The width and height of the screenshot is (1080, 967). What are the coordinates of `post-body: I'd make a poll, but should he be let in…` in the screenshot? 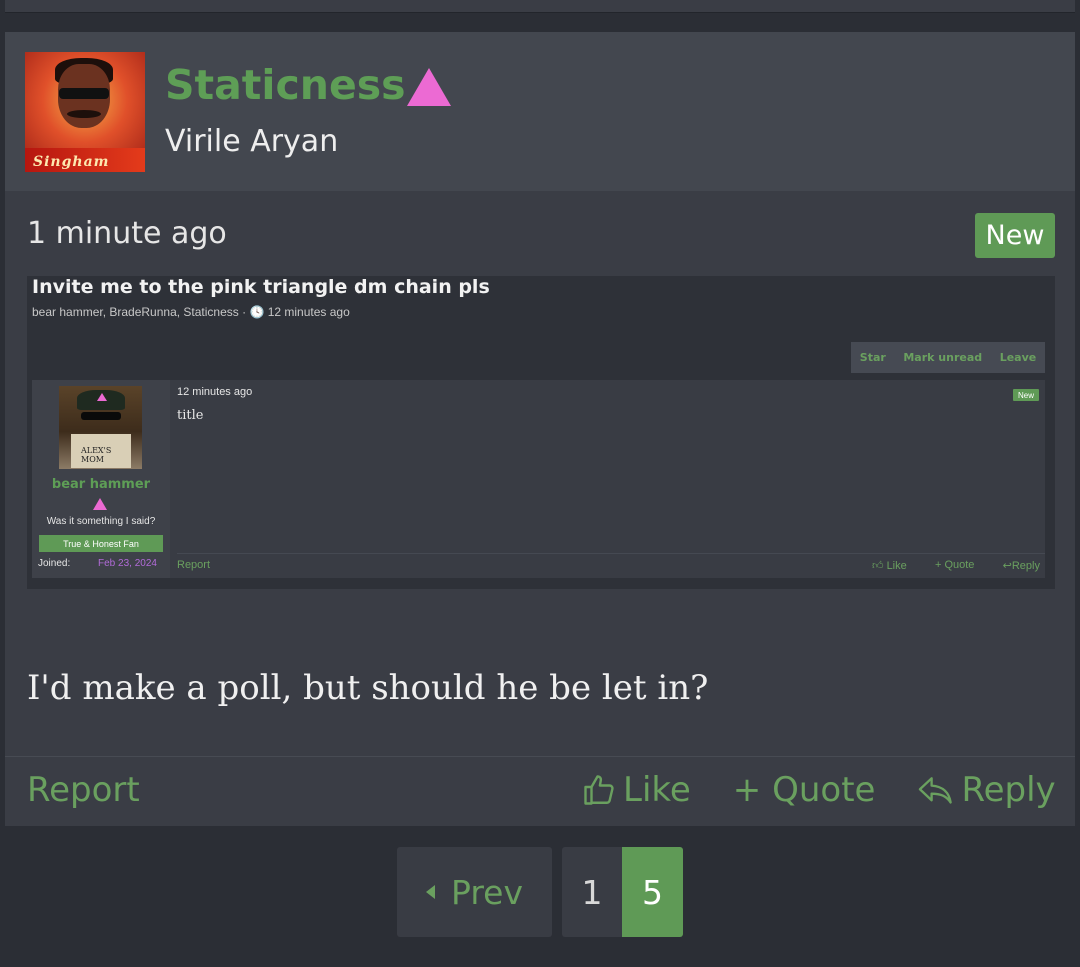 It's located at (368, 688).